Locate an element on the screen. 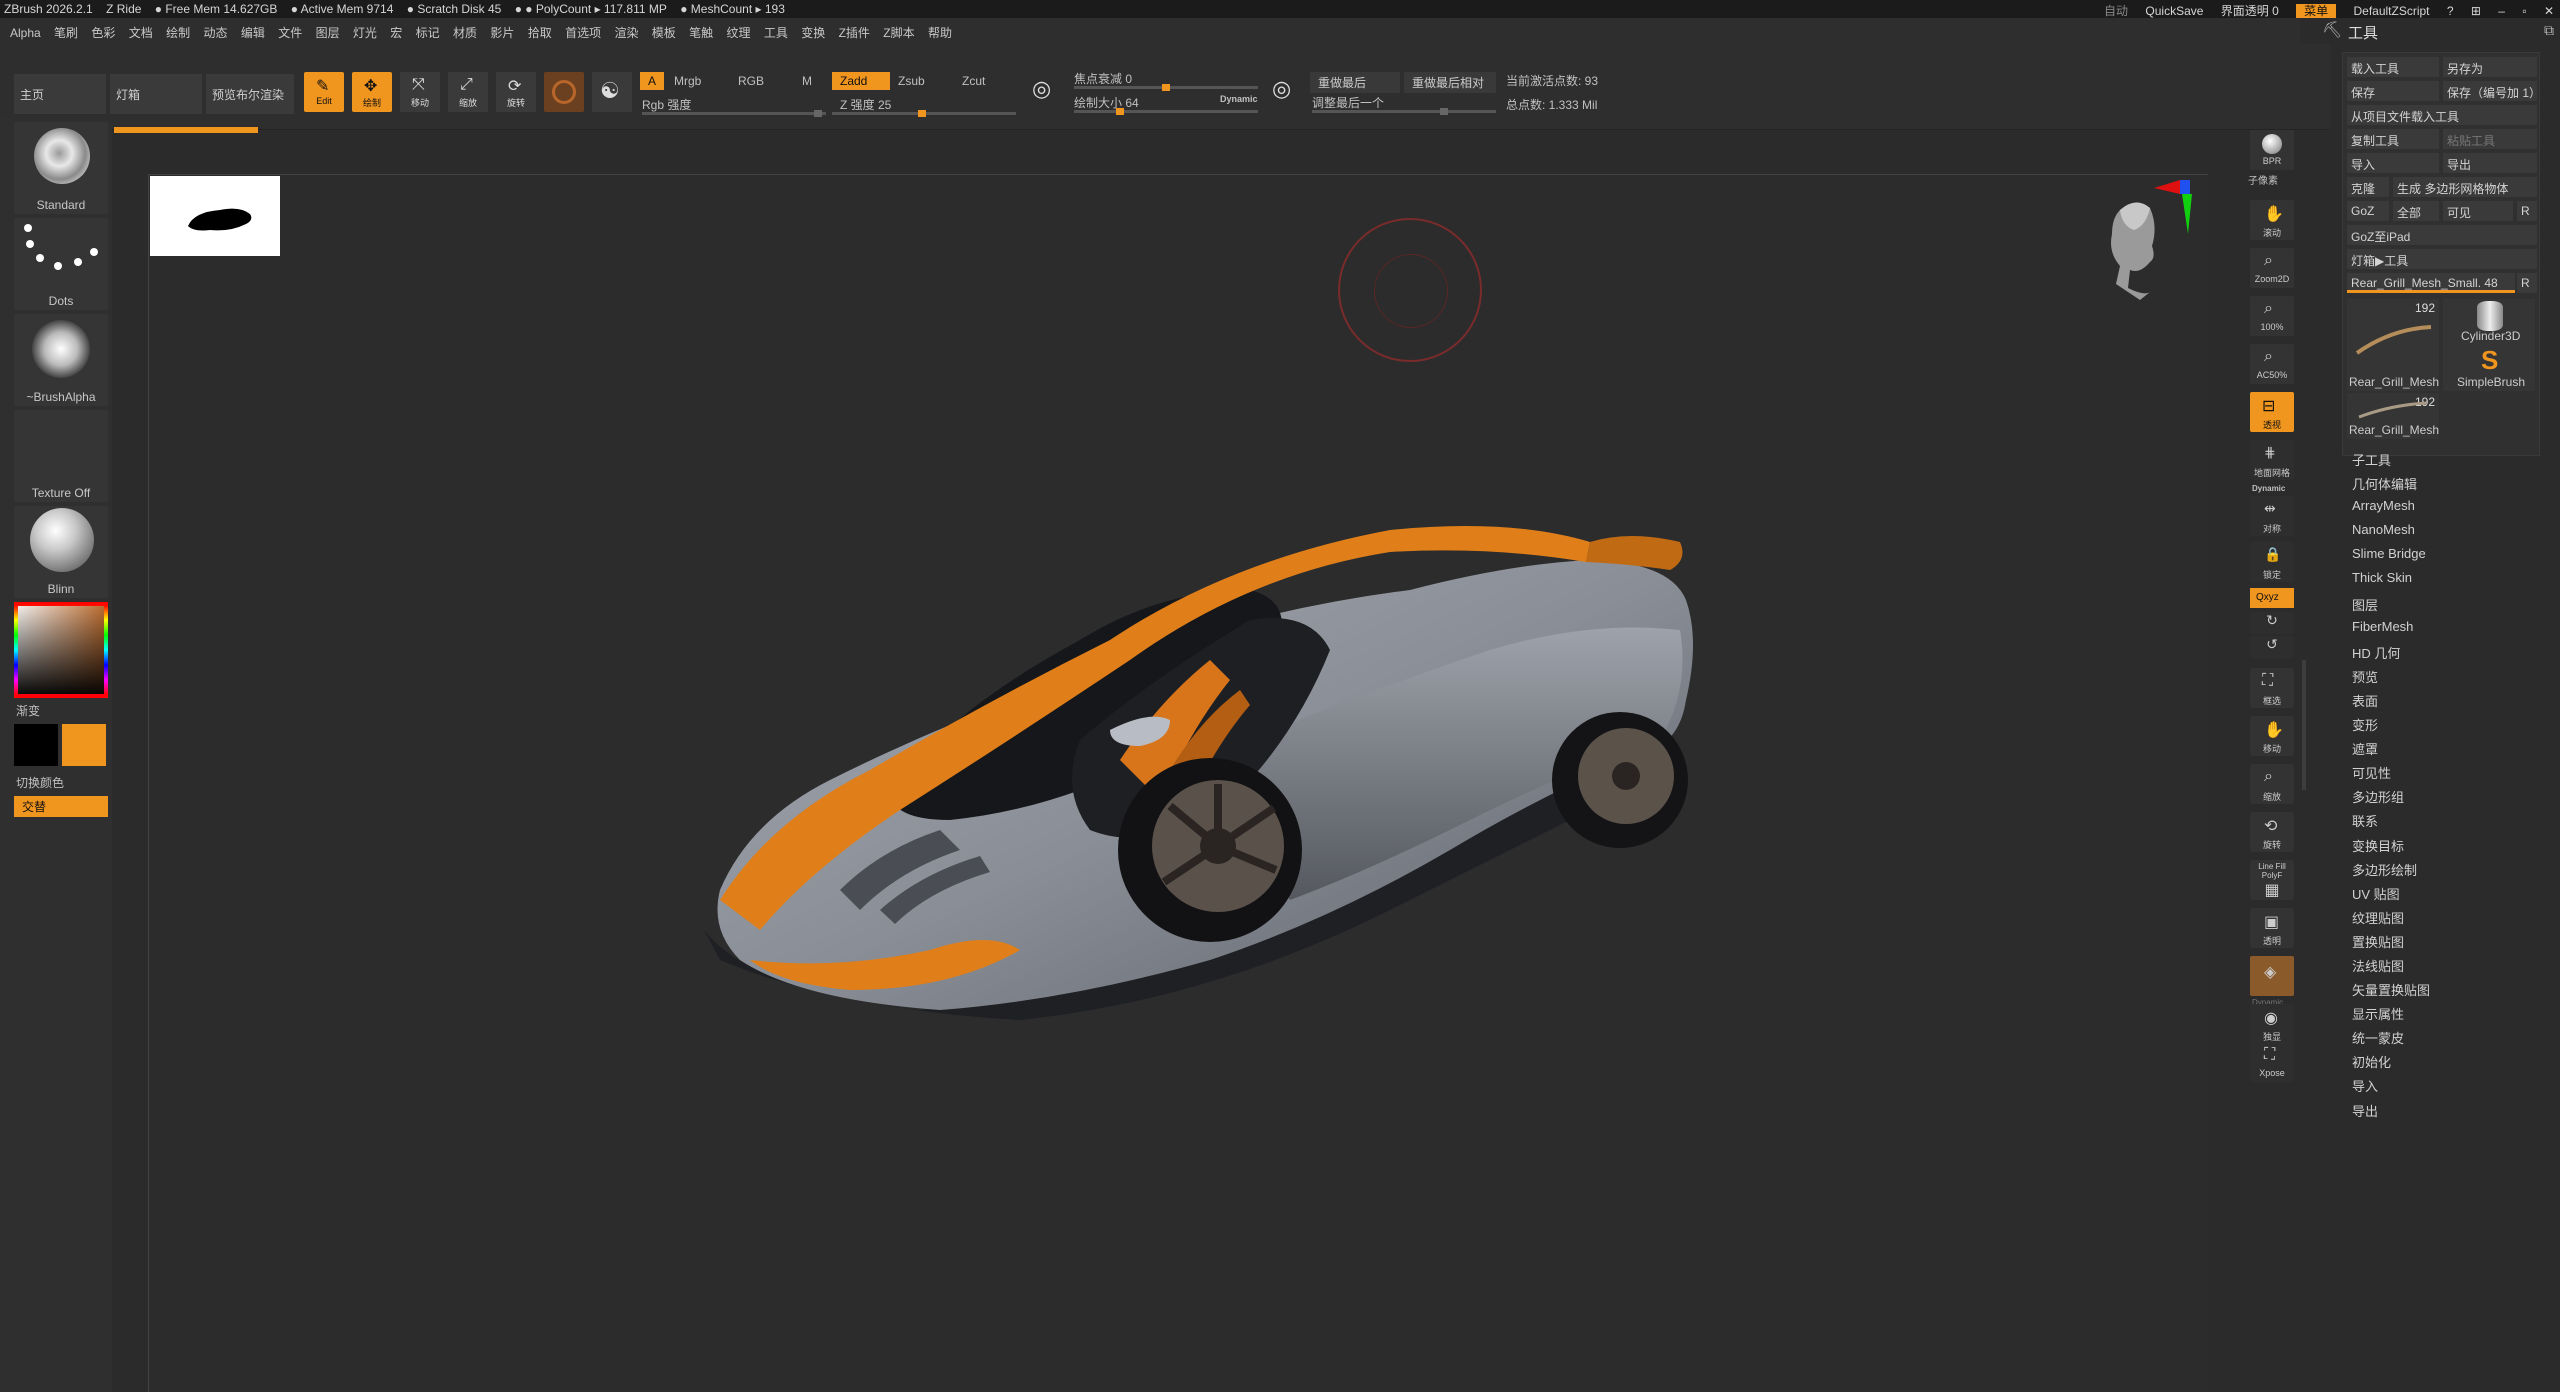 Image resolution: width=2560 pixels, height=1392 pixels. default-zscript: DefaultZScript is located at coordinates (2391, 11).